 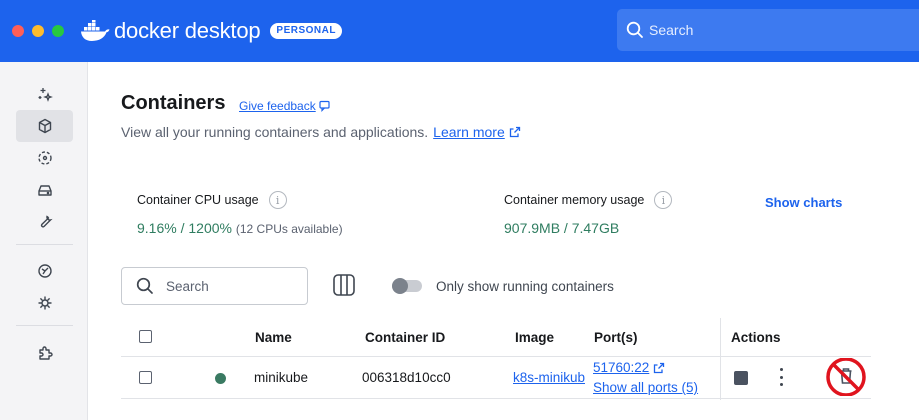 I want to click on global-search-input, so click(x=759, y=30).